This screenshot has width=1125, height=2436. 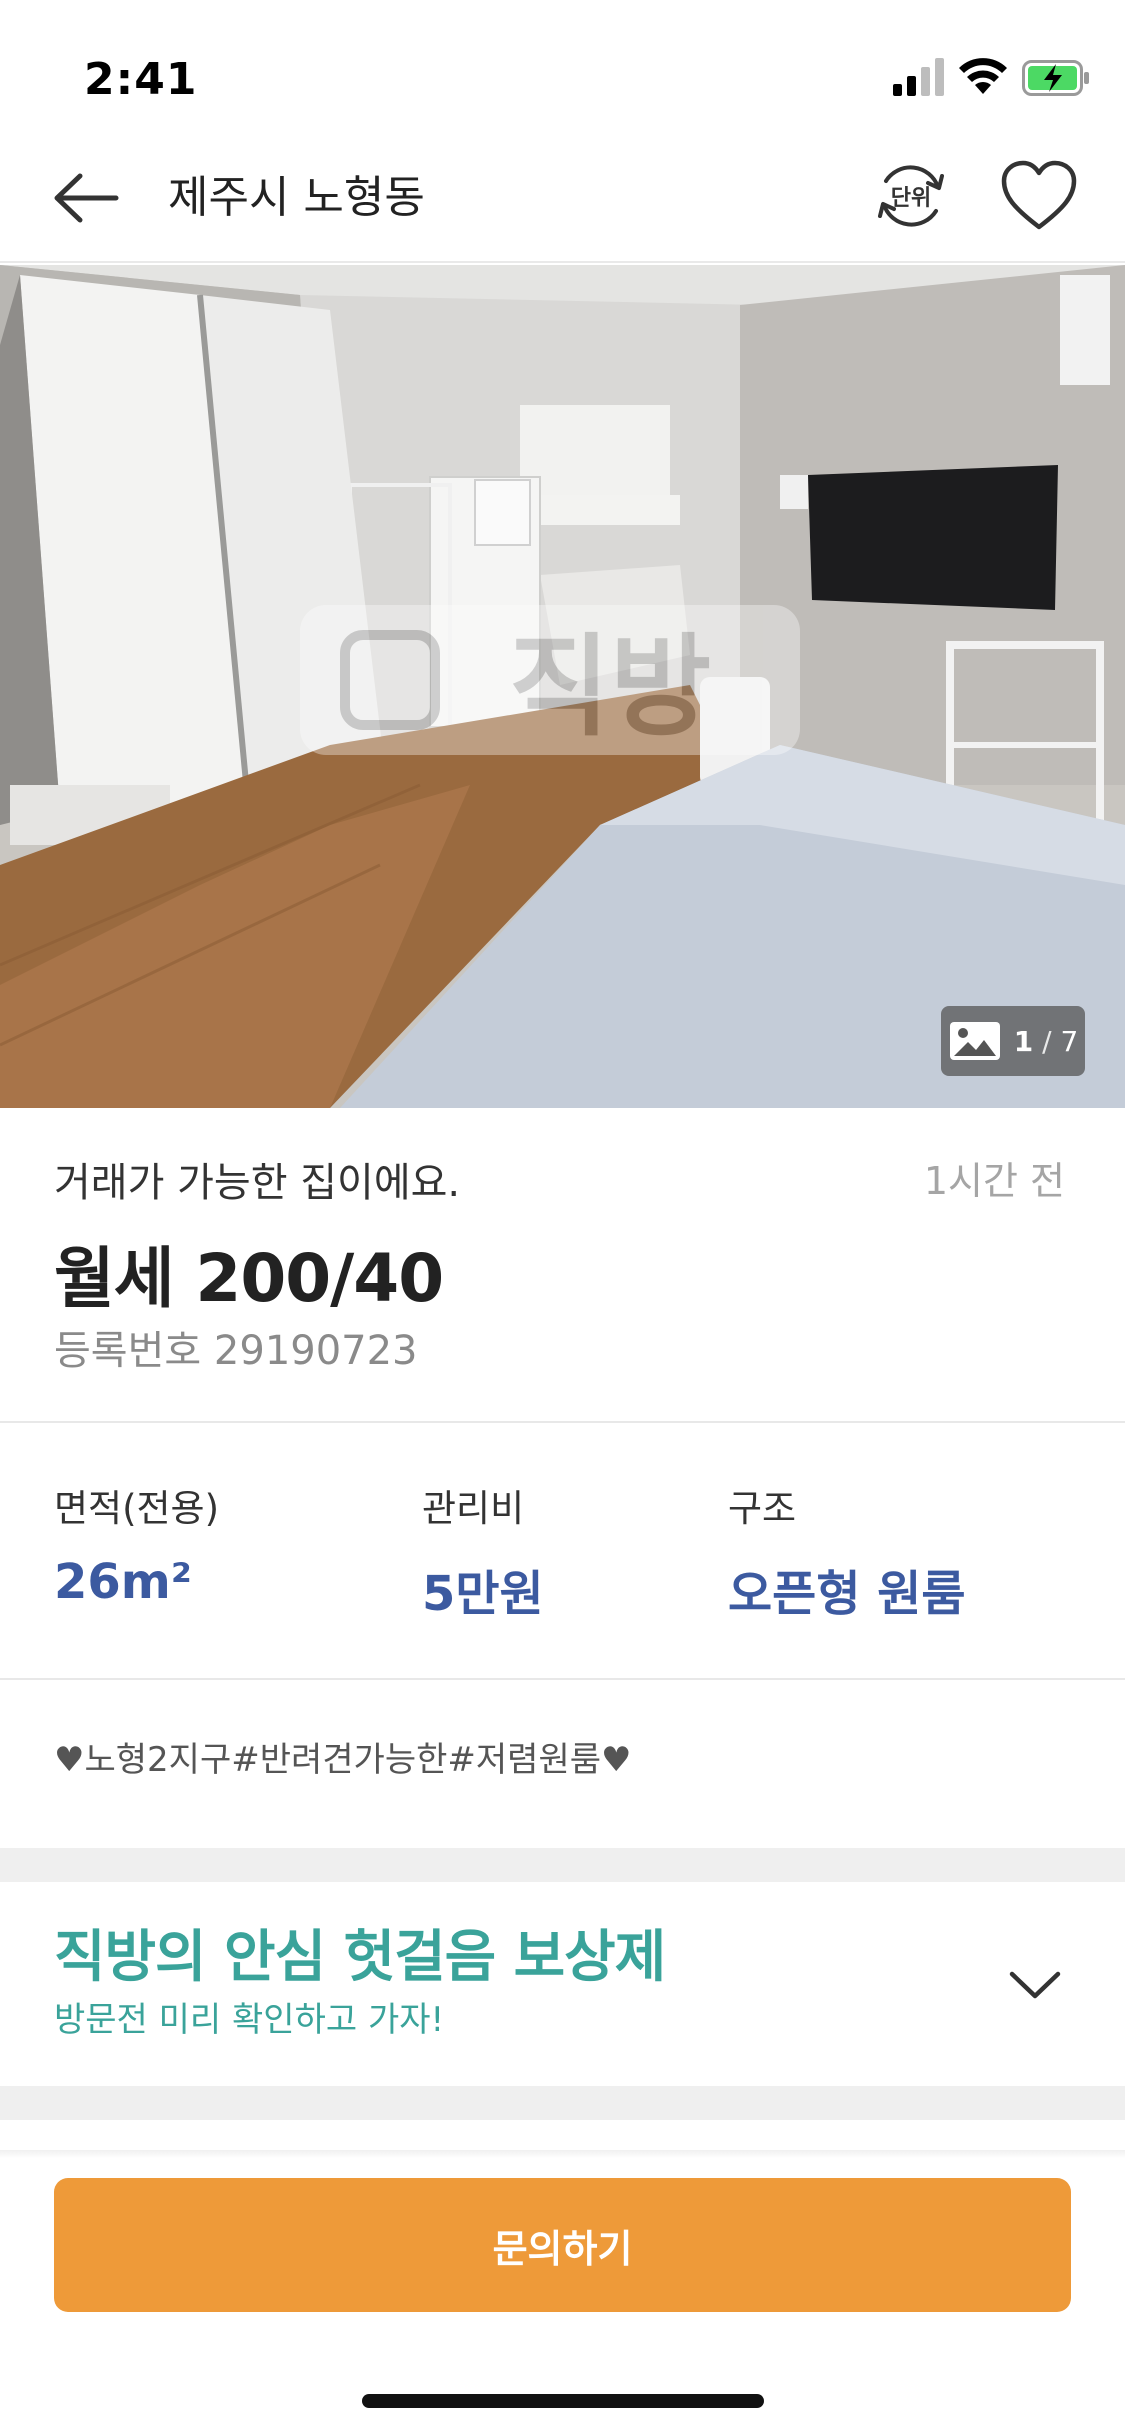 I want to click on back-button, so click(x=86, y=198).